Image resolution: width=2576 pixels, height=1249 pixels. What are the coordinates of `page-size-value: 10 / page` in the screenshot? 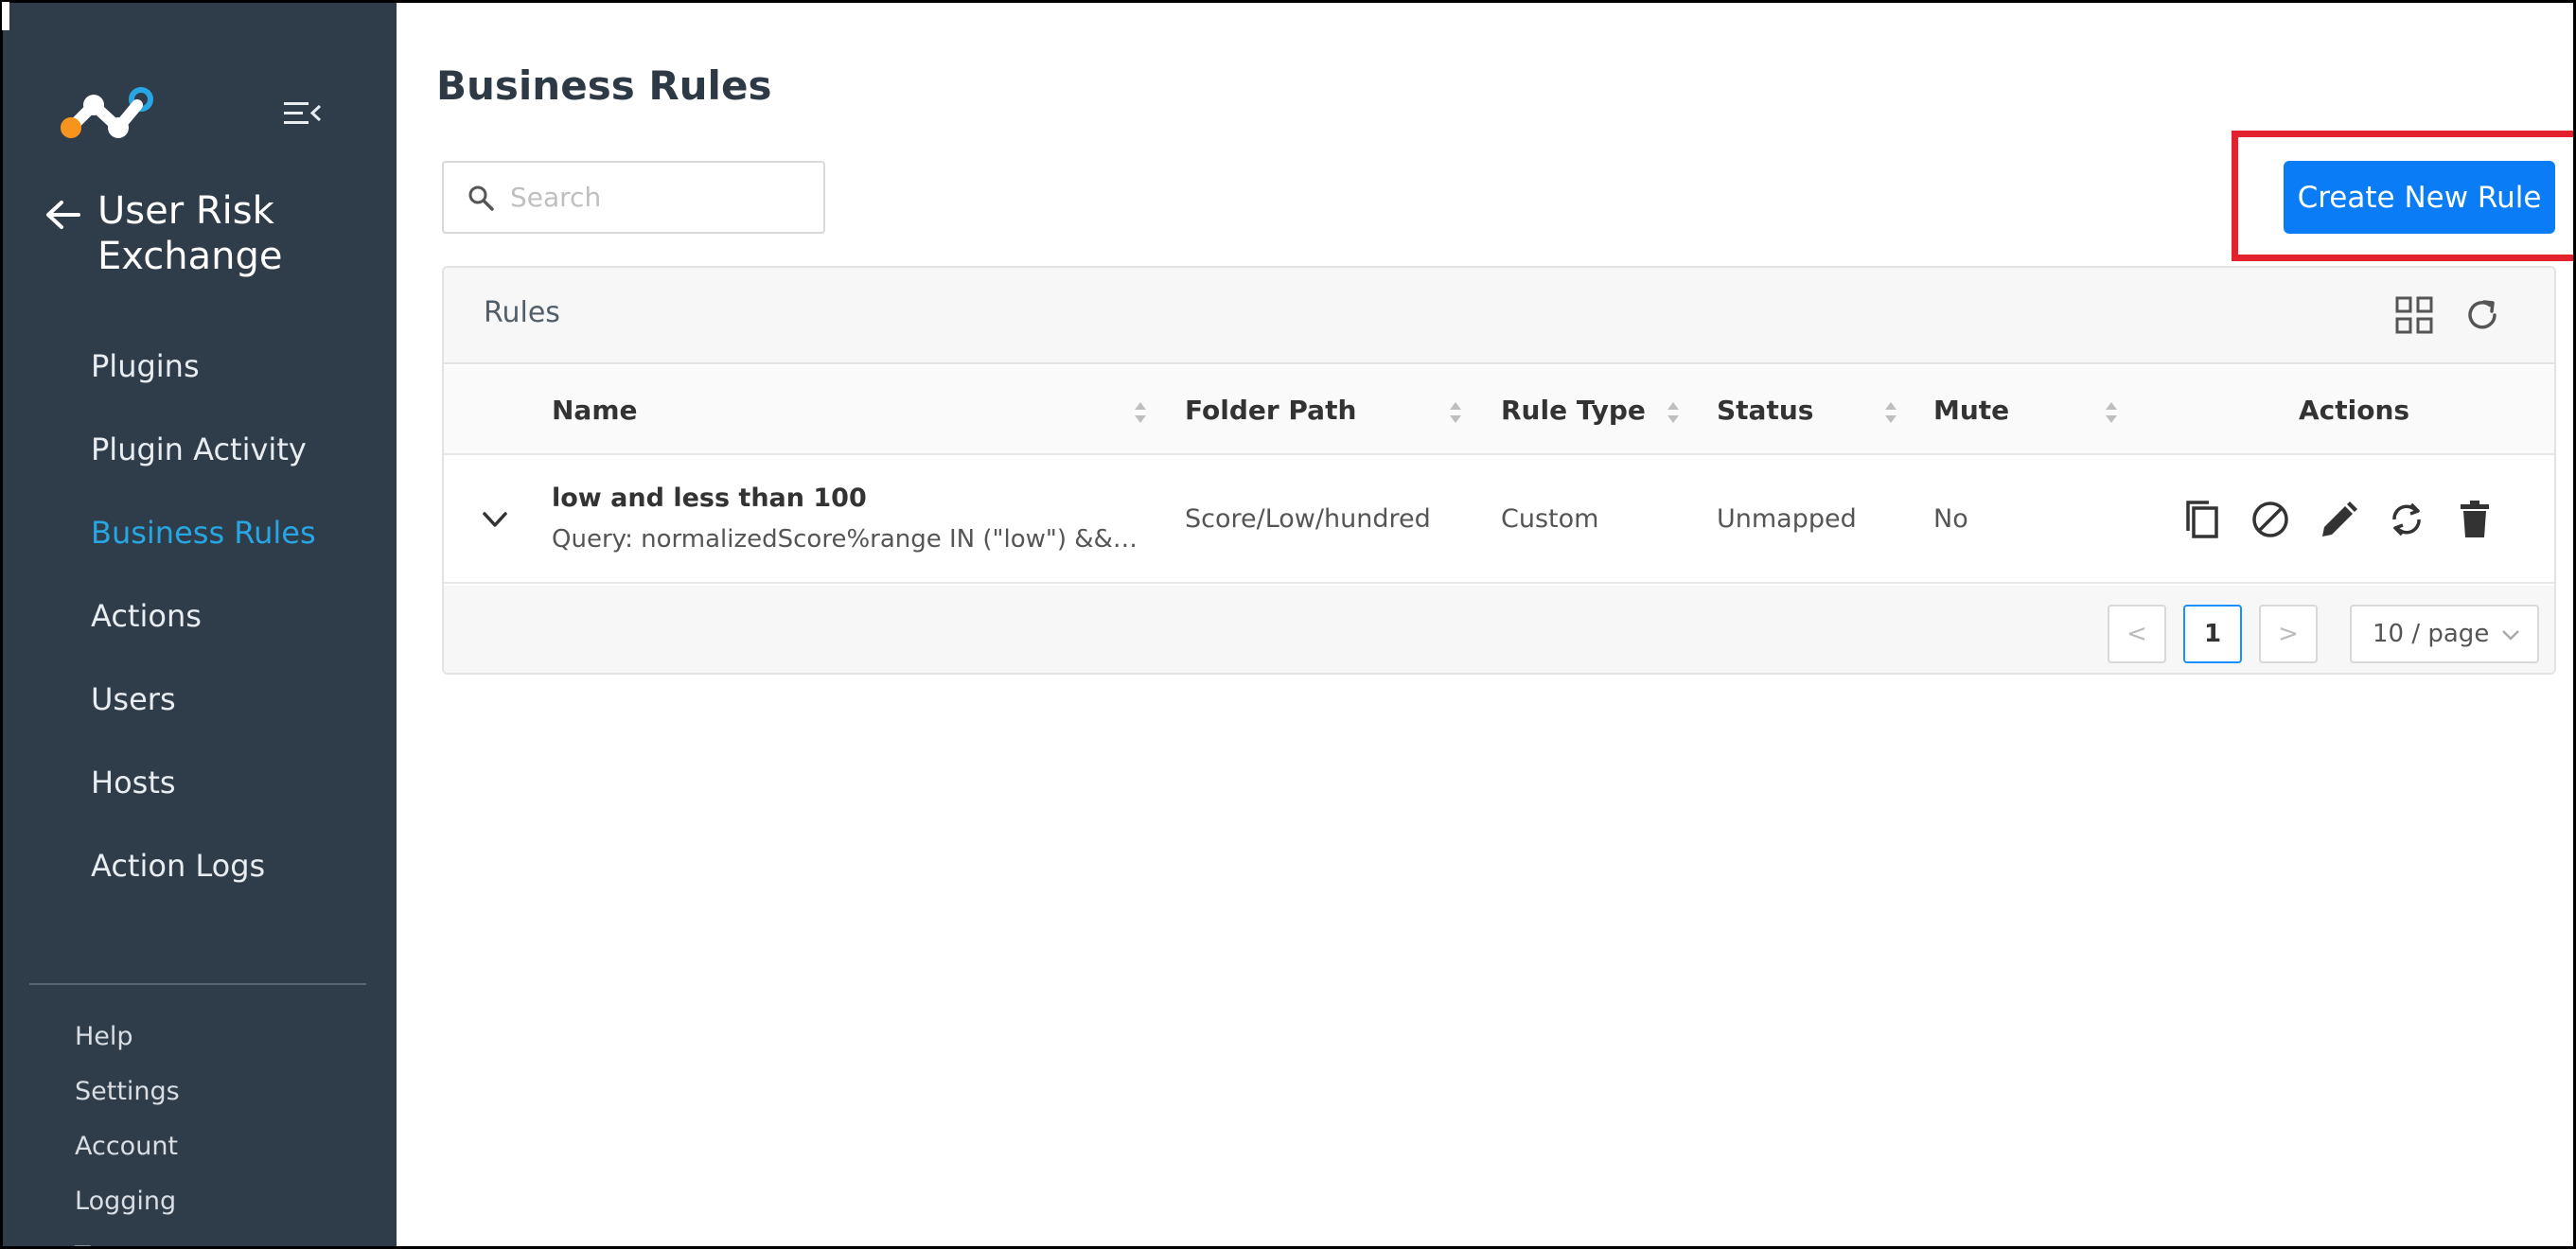 It's located at (2431, 634).